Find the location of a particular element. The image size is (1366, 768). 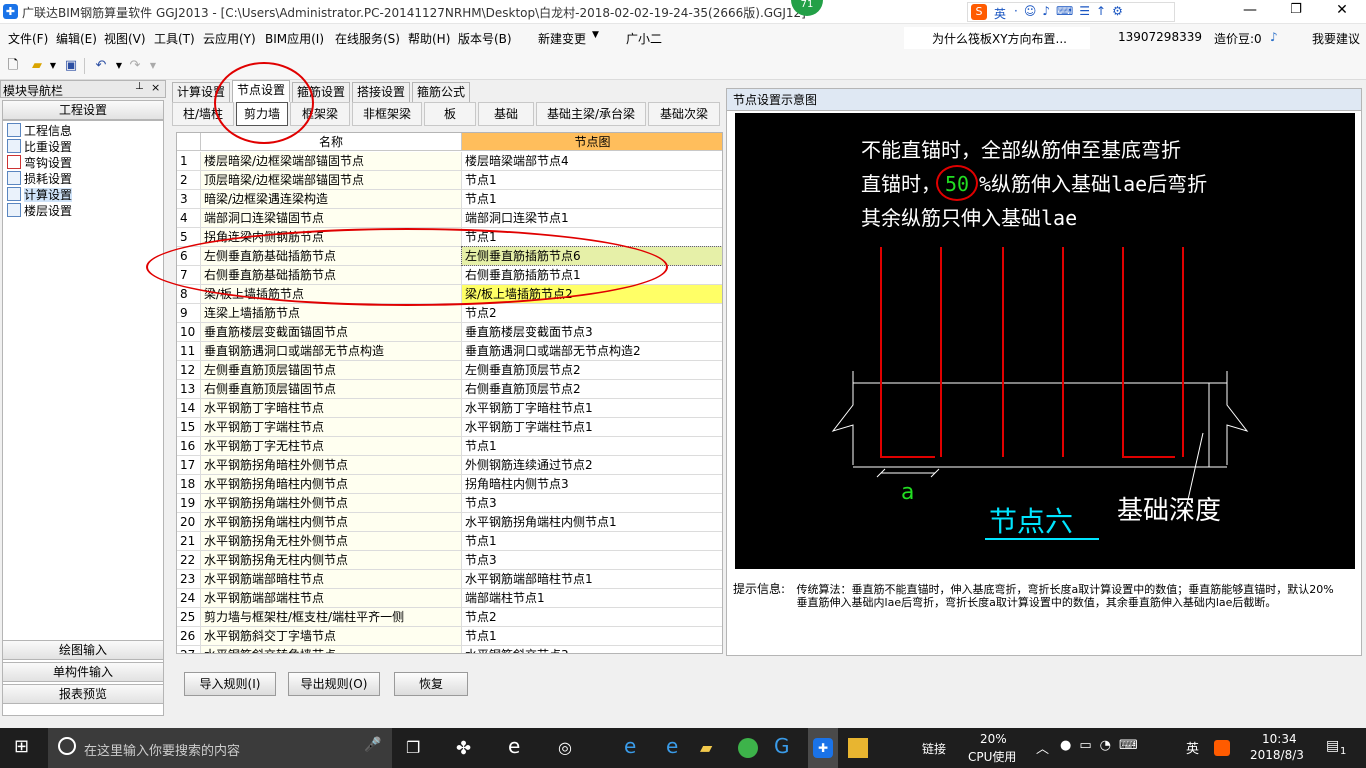

close-icon: × is located at coordinates (155, 87).